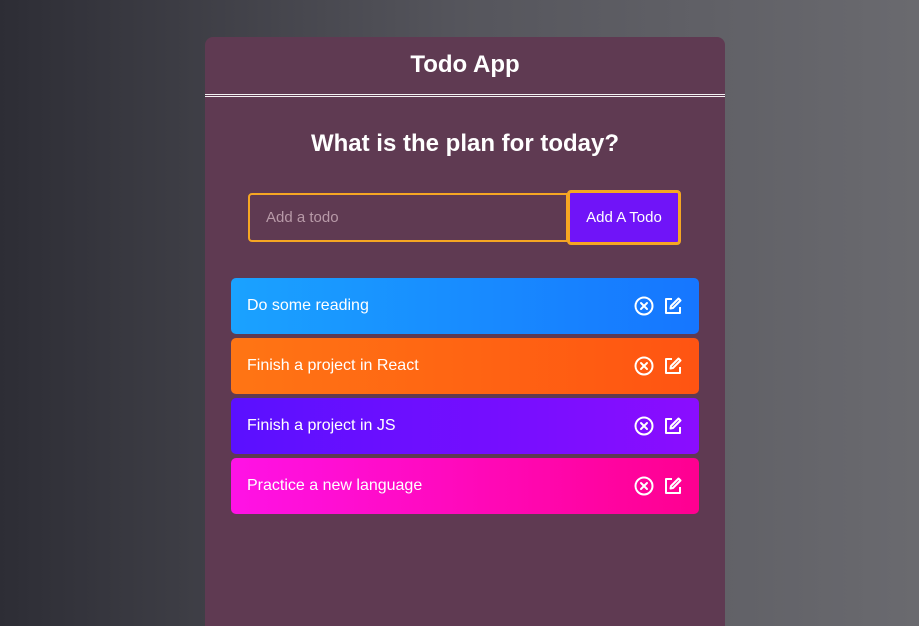 The width and height of the screenshot is (919, 626). I want to click on todo-item: Finish a project in React, so click(465, 366).